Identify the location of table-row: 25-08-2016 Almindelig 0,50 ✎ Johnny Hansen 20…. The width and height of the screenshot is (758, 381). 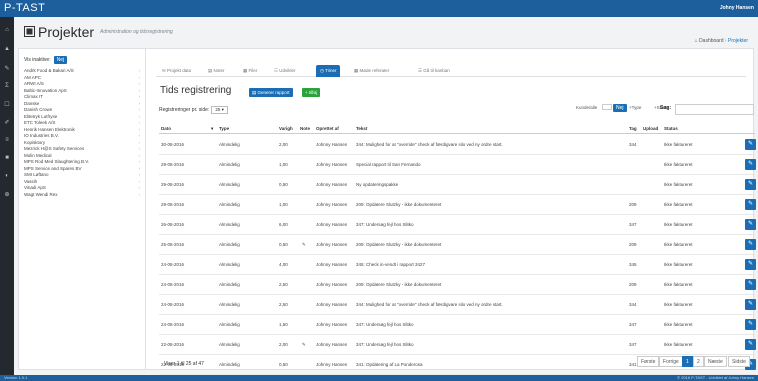
(457, 245).